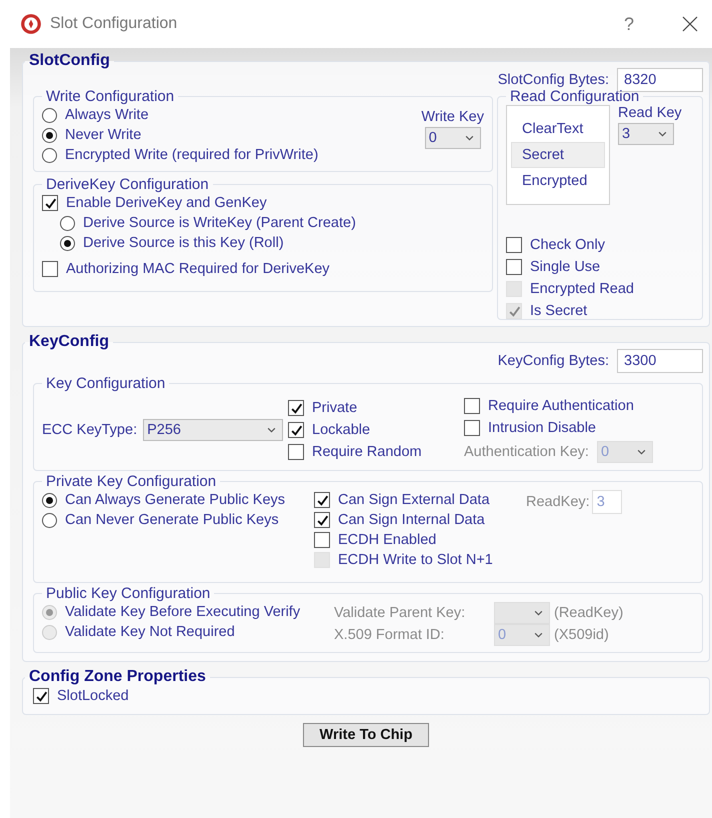 Image resolution: width=712 pixels, height=818 pixels. I want to click on radio-label: Never Write, so click(103, 135).